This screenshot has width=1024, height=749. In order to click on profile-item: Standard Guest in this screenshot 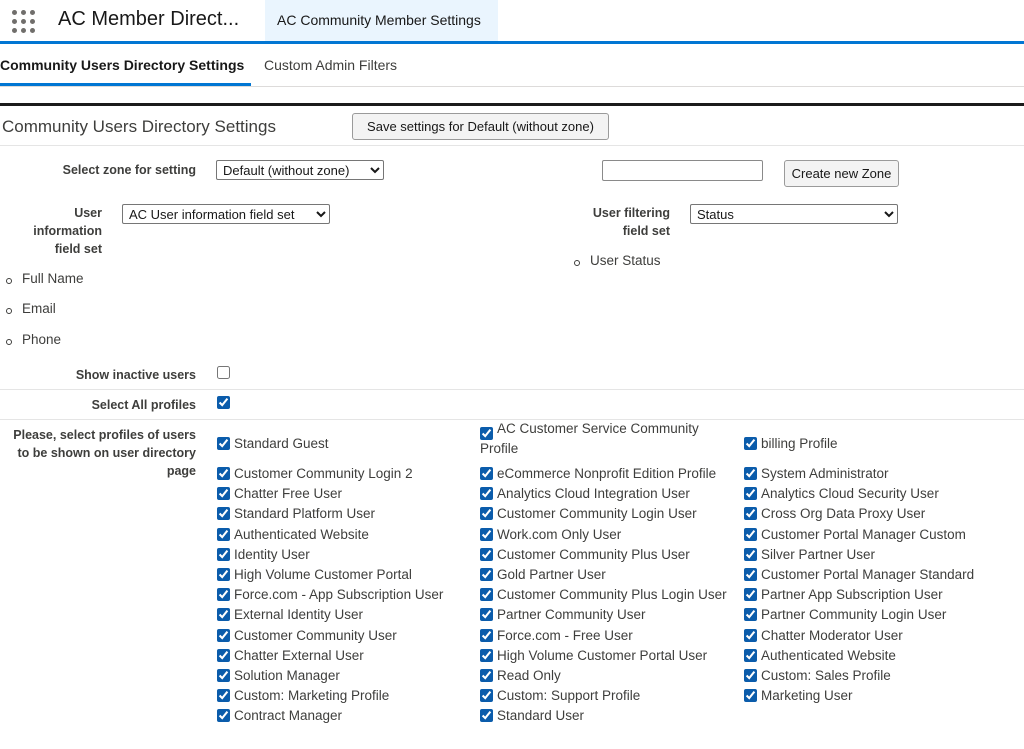, I will do `click(348, 450)`.